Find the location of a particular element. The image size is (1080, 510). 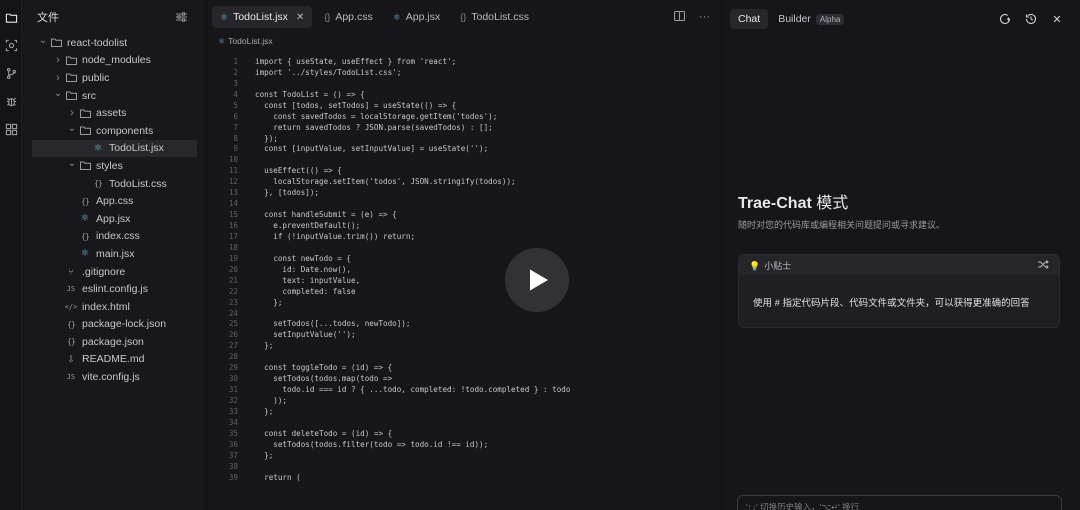

video-play-button is located at coordinates (537, 280).